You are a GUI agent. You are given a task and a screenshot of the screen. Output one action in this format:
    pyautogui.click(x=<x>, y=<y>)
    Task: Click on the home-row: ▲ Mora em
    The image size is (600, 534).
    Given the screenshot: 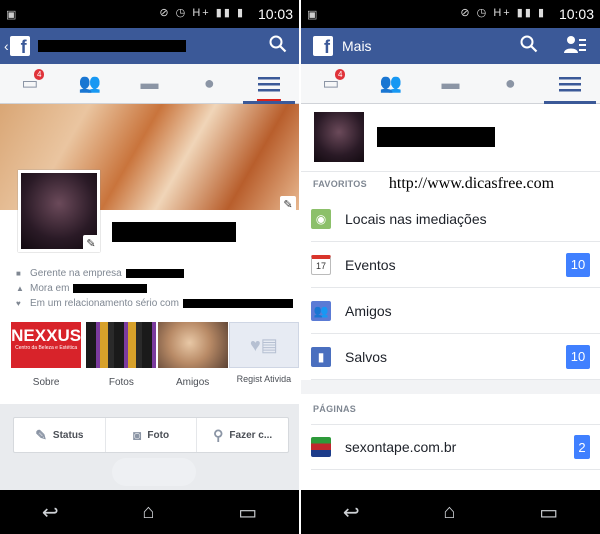 What is the action you would take?
    pyautogui.click(x=149, y=288)
    